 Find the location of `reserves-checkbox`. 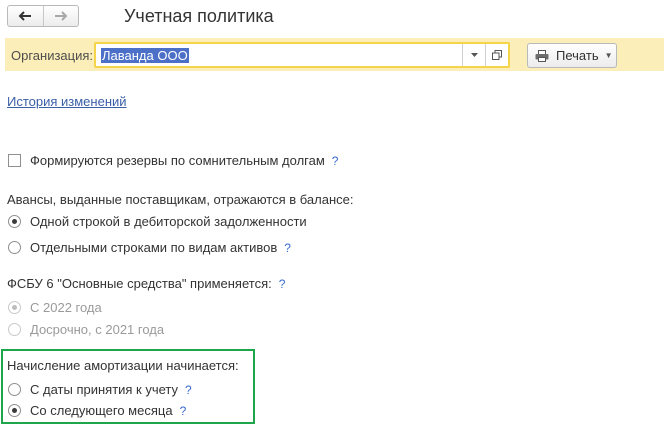

reserves-checkbox is located at coordinates (14, 160).